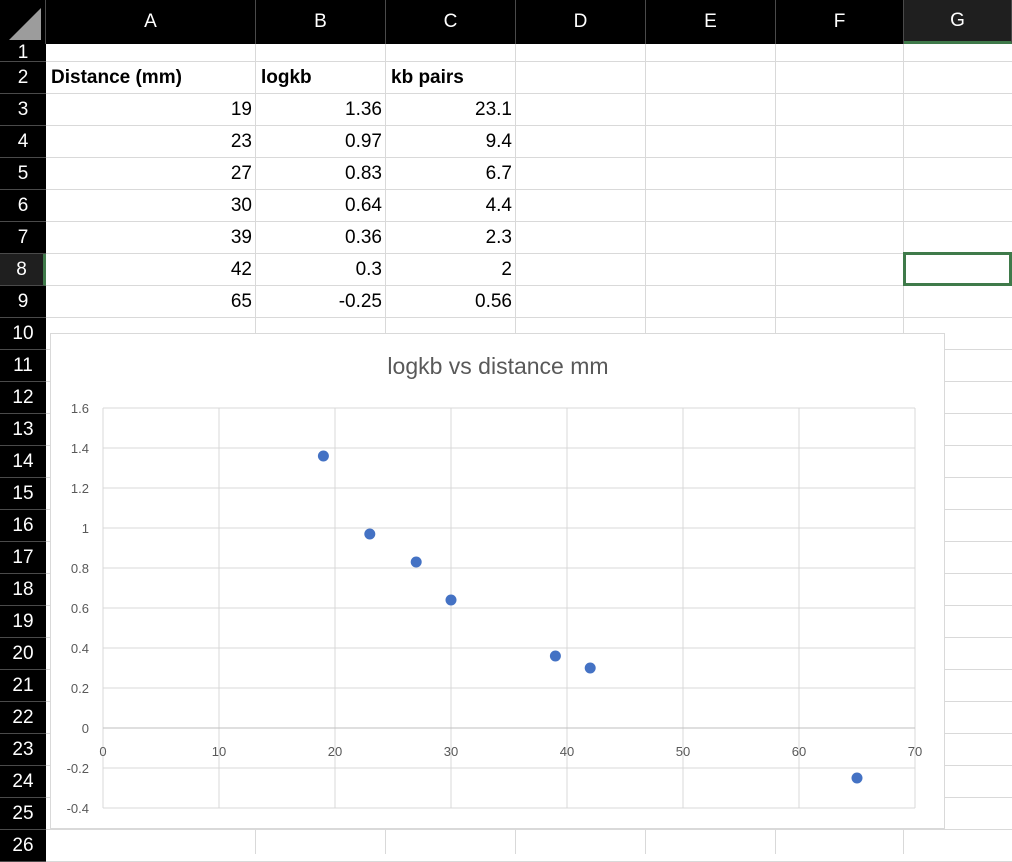 The width and height of the screenshot is (1012, 862). What do you see at coordinates (151, 22) in the screenshot?
I see `column-header-a: A` at bounding box center [151, 22].